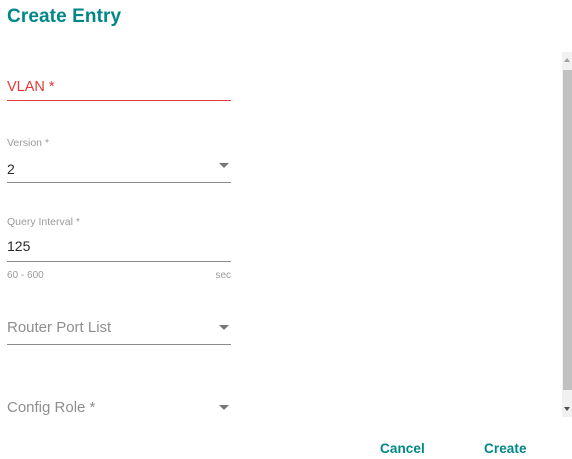 The image size is (572, 459). What do you see at coordinates (11, 169) in the screenshot?
I see `version-value: 2` at bounding box center [11, 169].